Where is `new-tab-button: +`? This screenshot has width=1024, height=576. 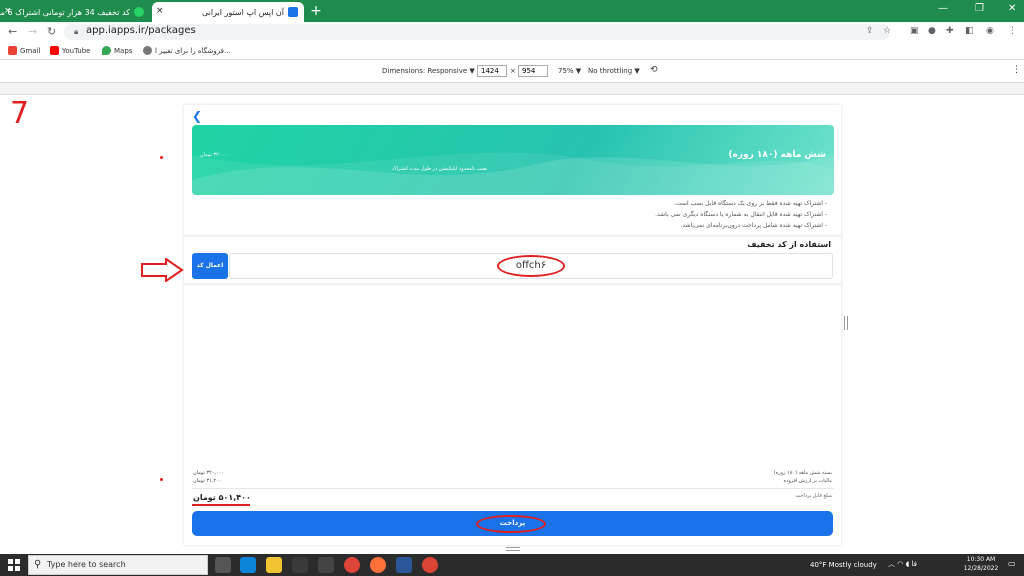
new-tab-button: + is located at coordinates (316, 11).